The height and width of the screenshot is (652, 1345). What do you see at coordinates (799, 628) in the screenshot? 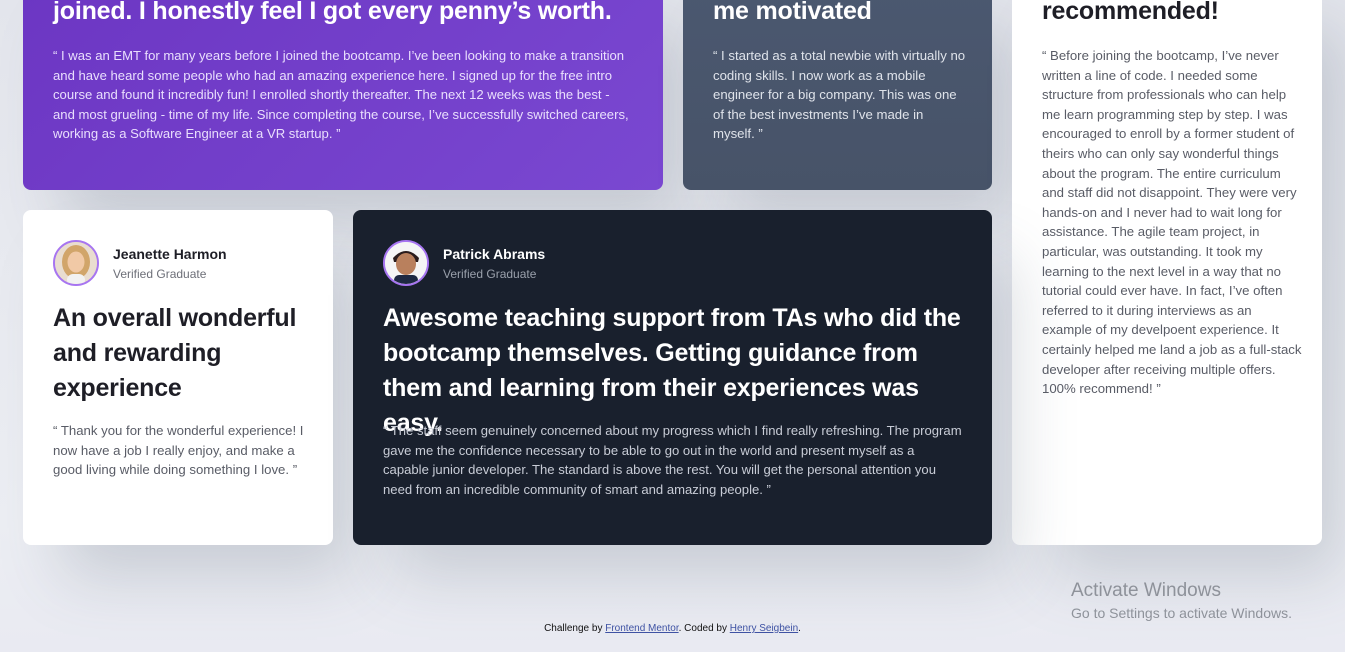
I see `attribution-suffix: .` at bounding box center [799, 628].